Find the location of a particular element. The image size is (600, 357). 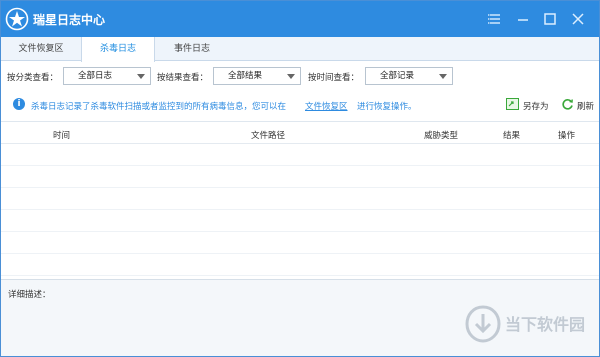

time-filter-value: 全部记录 is located at coordinates (397, 76).